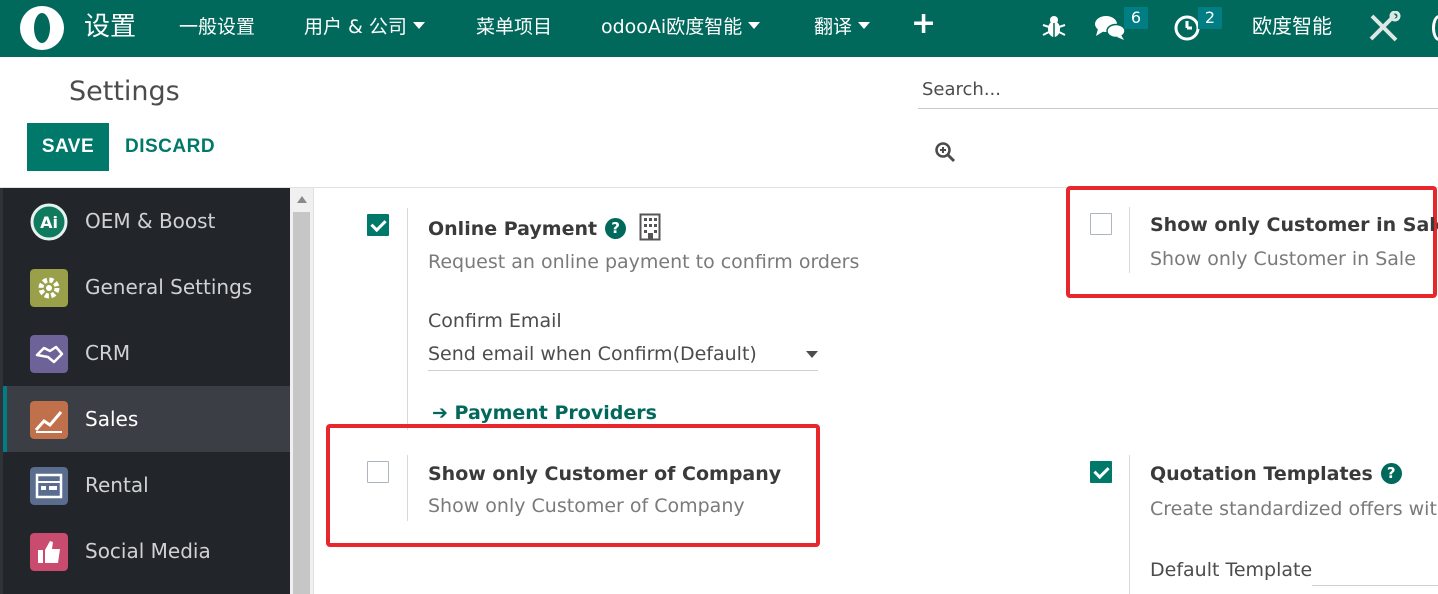 This screenshot has height=594, width=1438. What do you see at coordinates (217, 27) in the screenshot?
I see `menu-general-settings: 一般设置` at bounding box center [217, 27].